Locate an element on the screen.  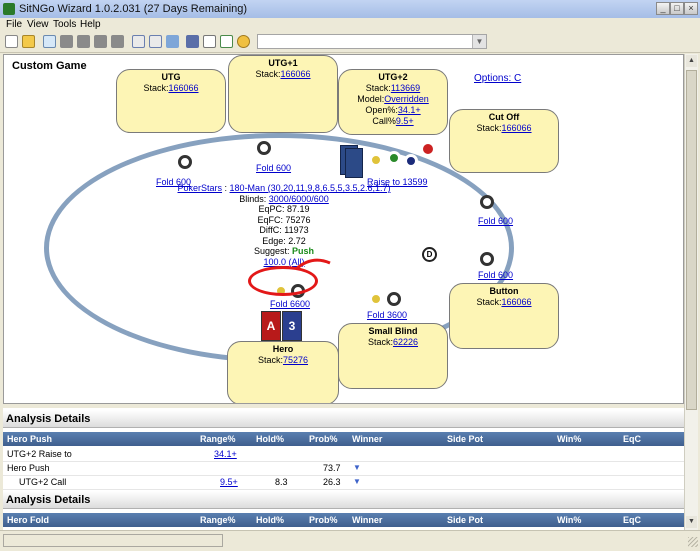
paste-icon is located at coordinates (155, 41).